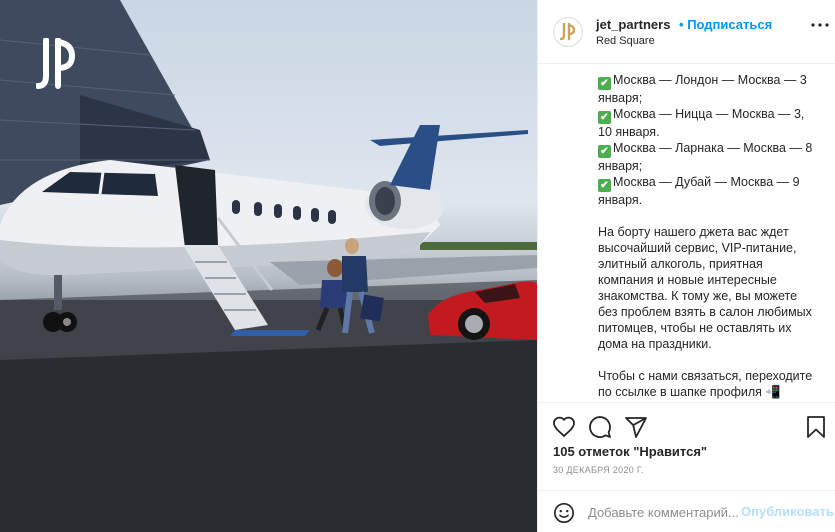 The height and width of the screenshot is (532, 835). What do you see at coordinates (663, 512) in the screenshot?
I see `comment-input` at bounding box center [663, 512].